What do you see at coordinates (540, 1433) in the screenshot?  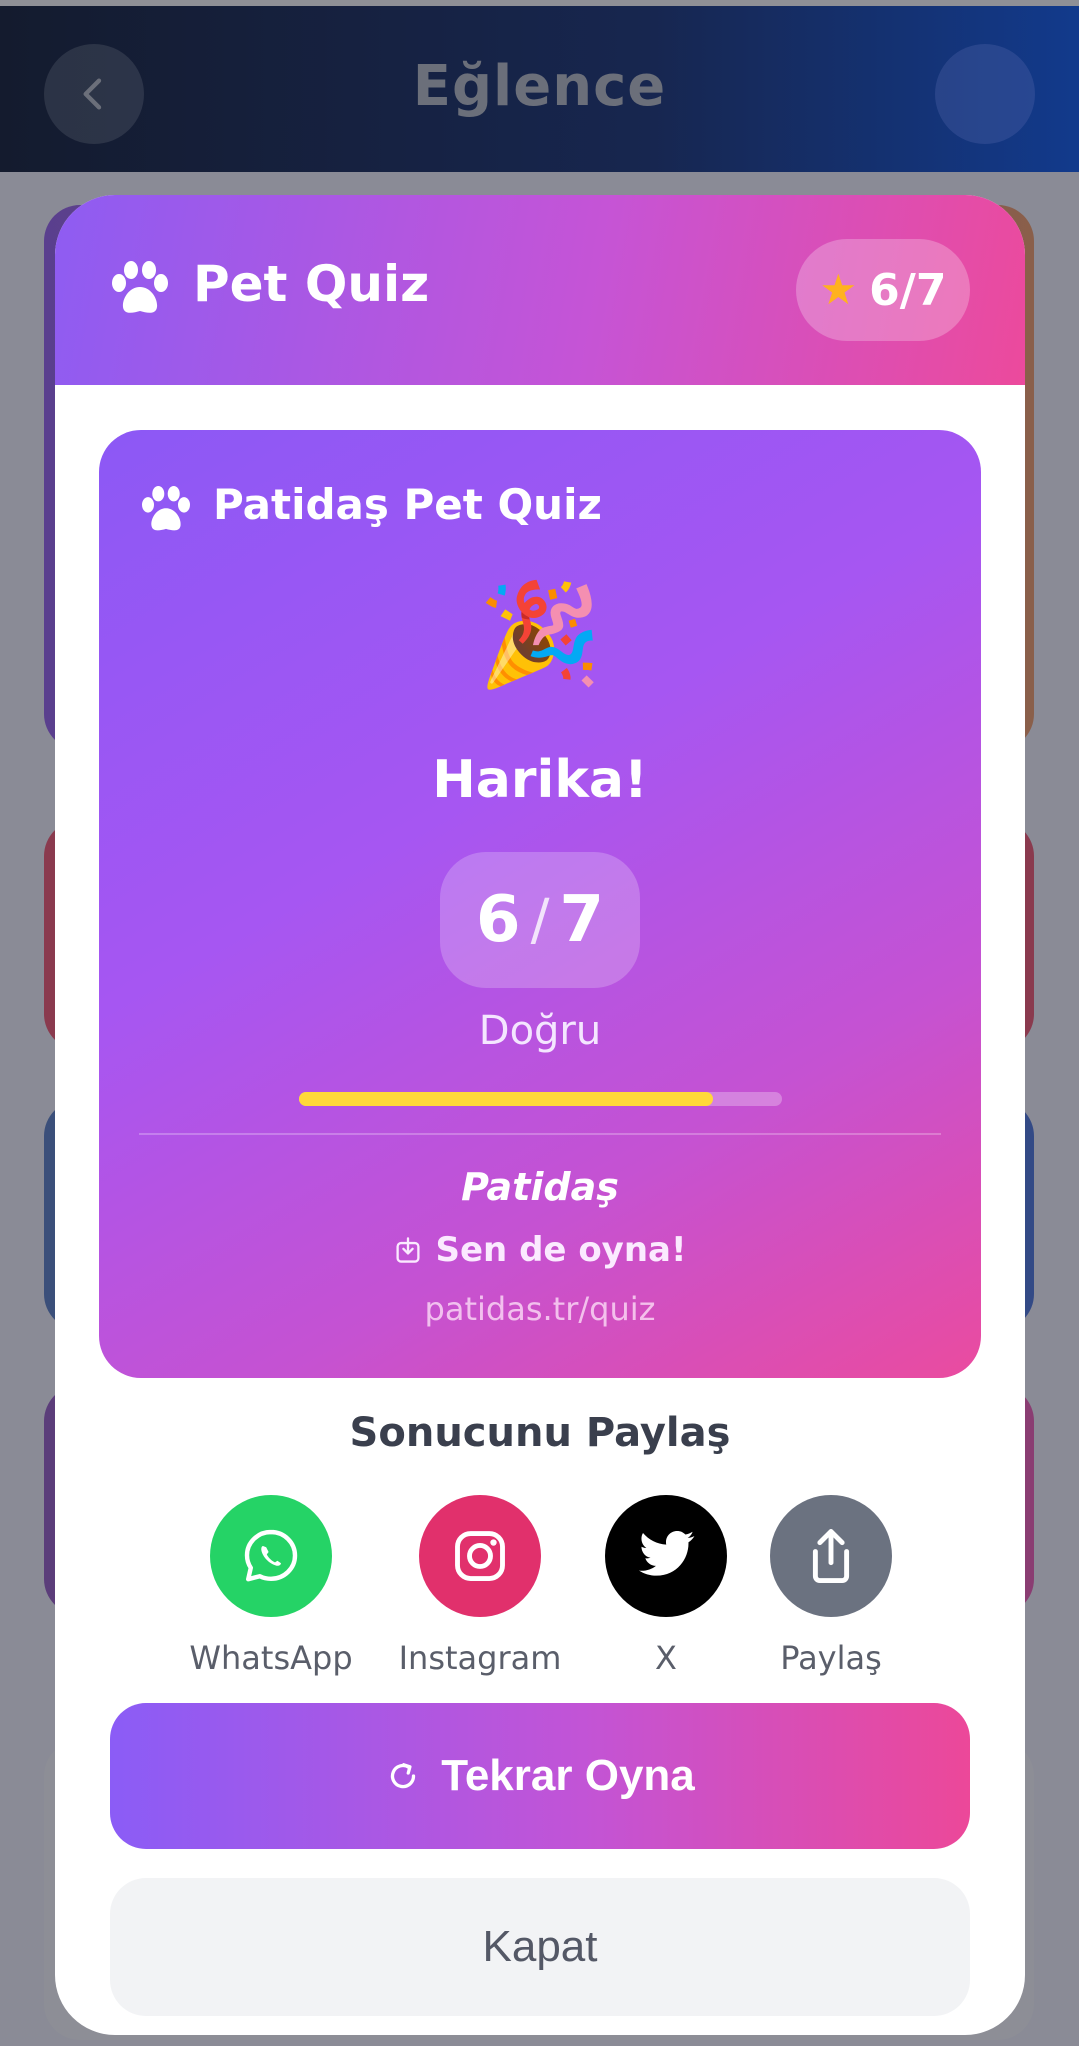 I see `share-title: Sonucunu Paylaş` at bounding box center [540, 1433].